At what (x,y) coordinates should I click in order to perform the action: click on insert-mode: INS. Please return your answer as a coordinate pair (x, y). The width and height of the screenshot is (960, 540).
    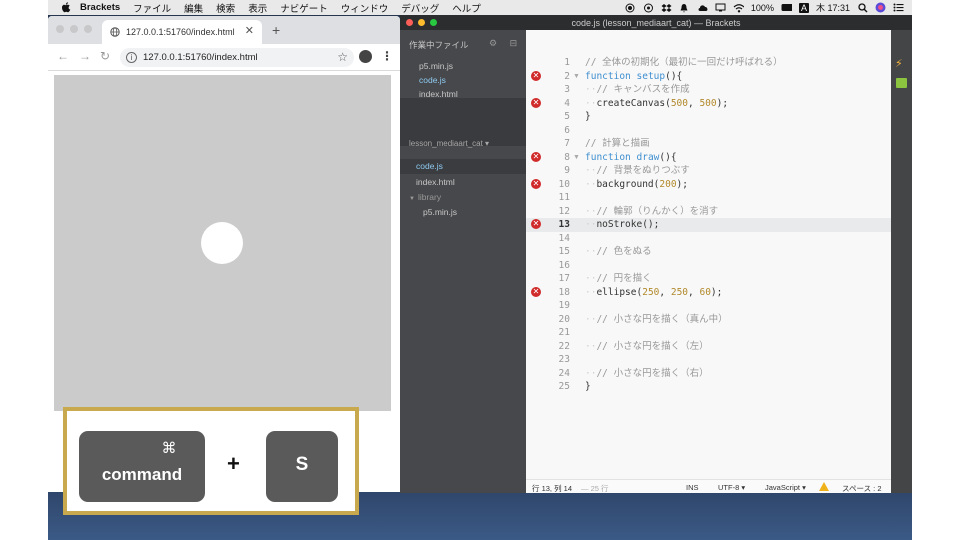
    Looking at the image, I should click on (692, 487).